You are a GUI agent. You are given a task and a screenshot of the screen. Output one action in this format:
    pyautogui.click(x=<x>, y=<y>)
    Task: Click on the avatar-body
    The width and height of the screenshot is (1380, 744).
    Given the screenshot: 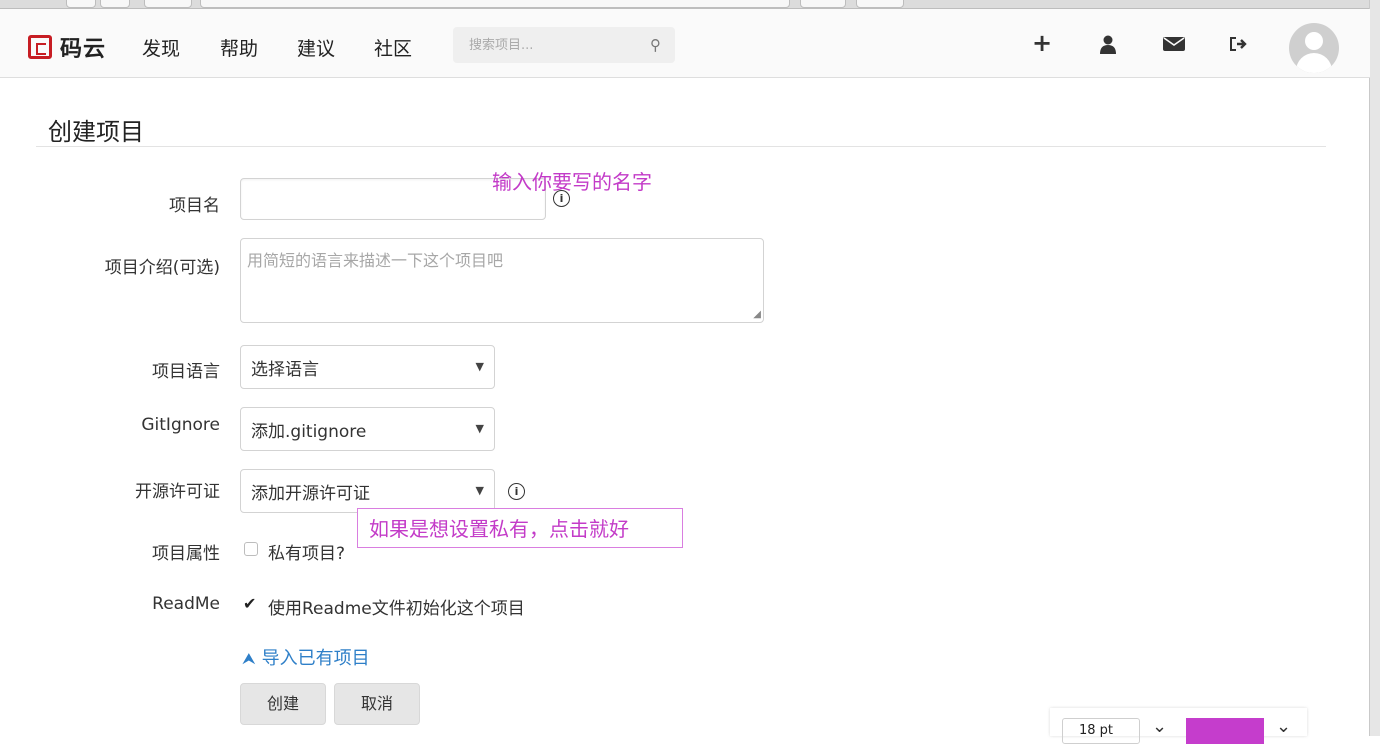 What is the action you would take?
    pyautogui.click(x=1314, y=63)
    